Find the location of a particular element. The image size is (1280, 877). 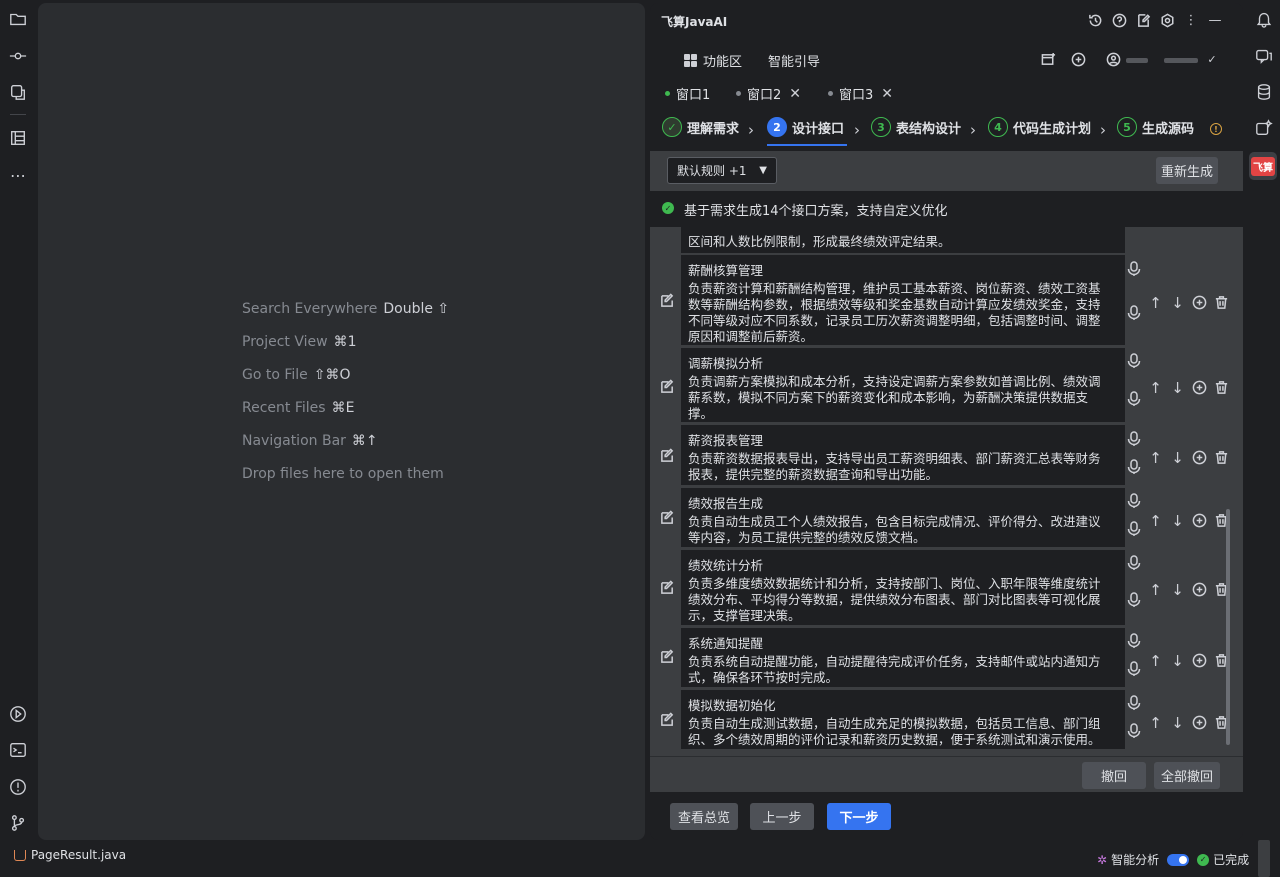

ai-assistant-icon is located at coordinates (1264, 128).